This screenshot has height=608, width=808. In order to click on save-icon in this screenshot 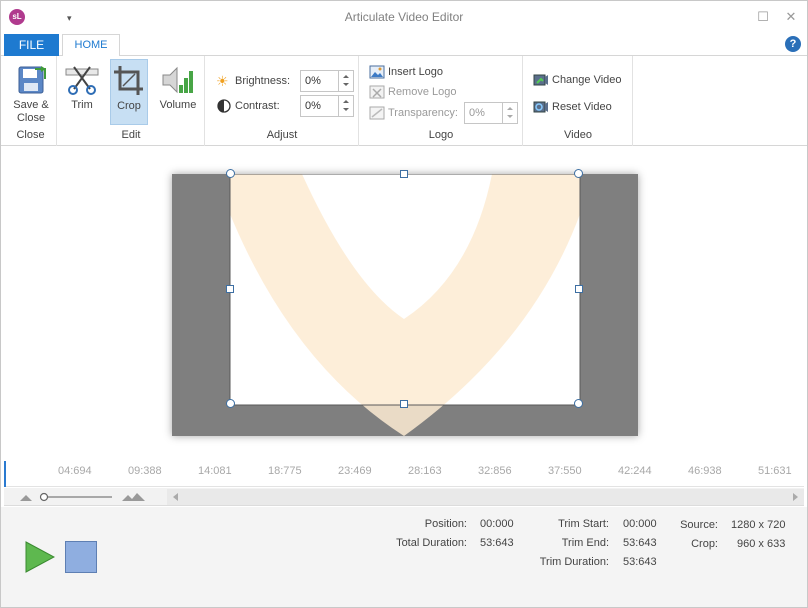, I will do `click(32, 80)`.